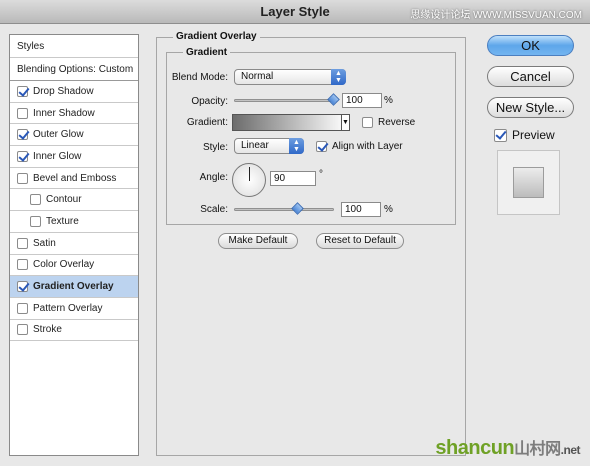 This screenshot has width=590, height=466. What do you see at coordinates (321, 174) in the screenshot?
I see `angle-unit: °` at bounding box center [321, 174].